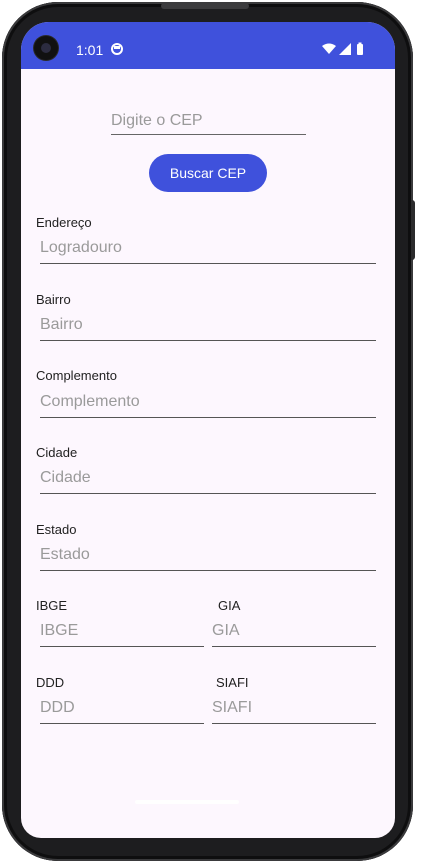 The width and height of the screenshot is (421, 863). I want to click on ibge-label: IBGE, so click(52, 605).